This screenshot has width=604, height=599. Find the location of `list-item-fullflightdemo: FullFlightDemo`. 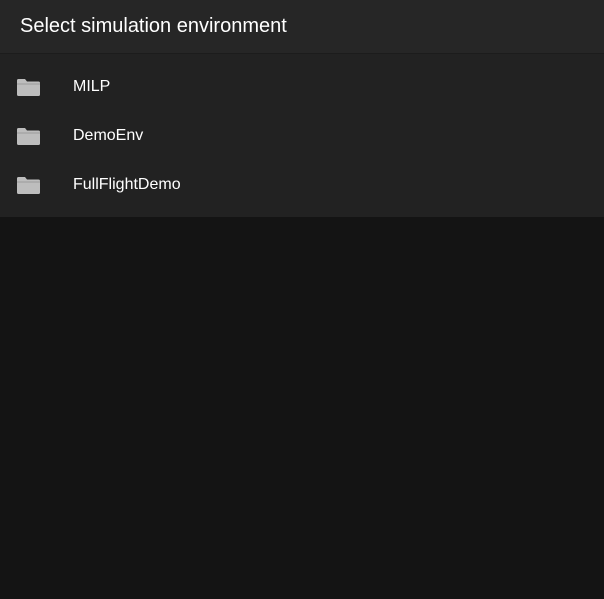

list-item-fullflightdemo: FullFlightDemo is located at coordinates (302, 184).